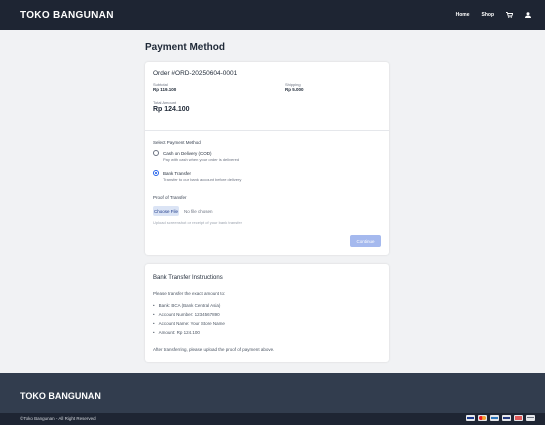 The height and width of the screenshot is (425, 545). Describe the element at coordinates (195, 73) in the screenshot. I see `order-number: Order #ORD-20250604-0001` at that location.